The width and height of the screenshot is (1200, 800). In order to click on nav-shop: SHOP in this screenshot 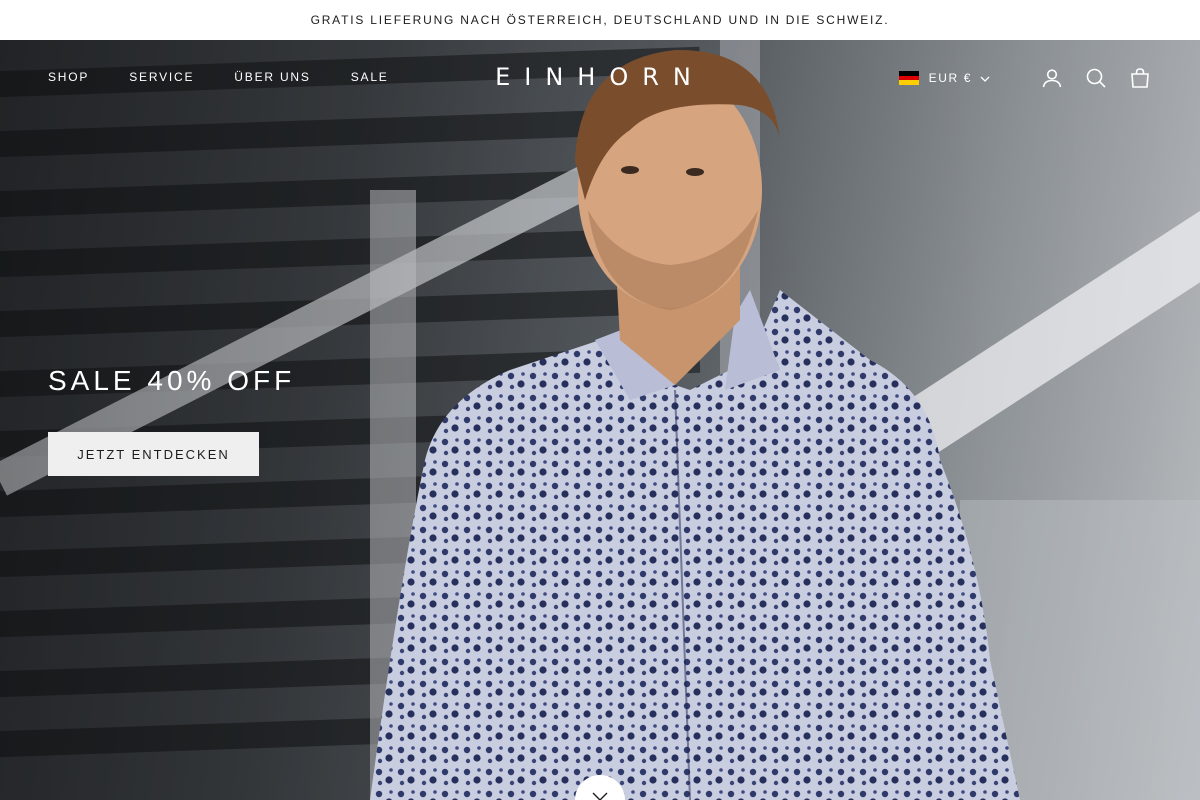, I will do `click(68, 77)`.